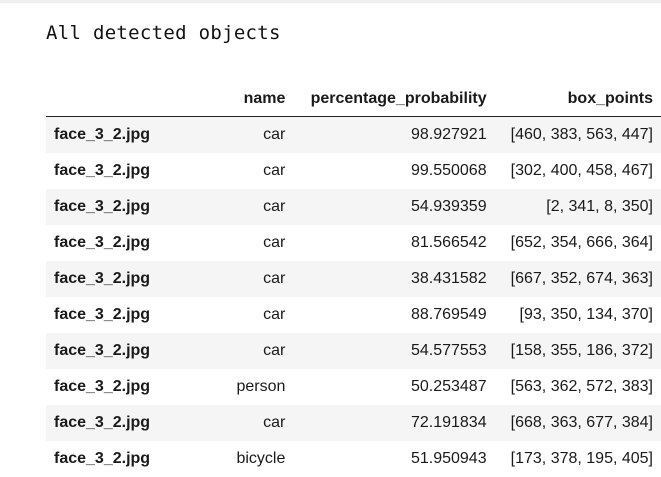  What do you see at coordinates (163, 33) in the screenshot?
I see `output-title: All detected objects` at bounding box center [163, 33].